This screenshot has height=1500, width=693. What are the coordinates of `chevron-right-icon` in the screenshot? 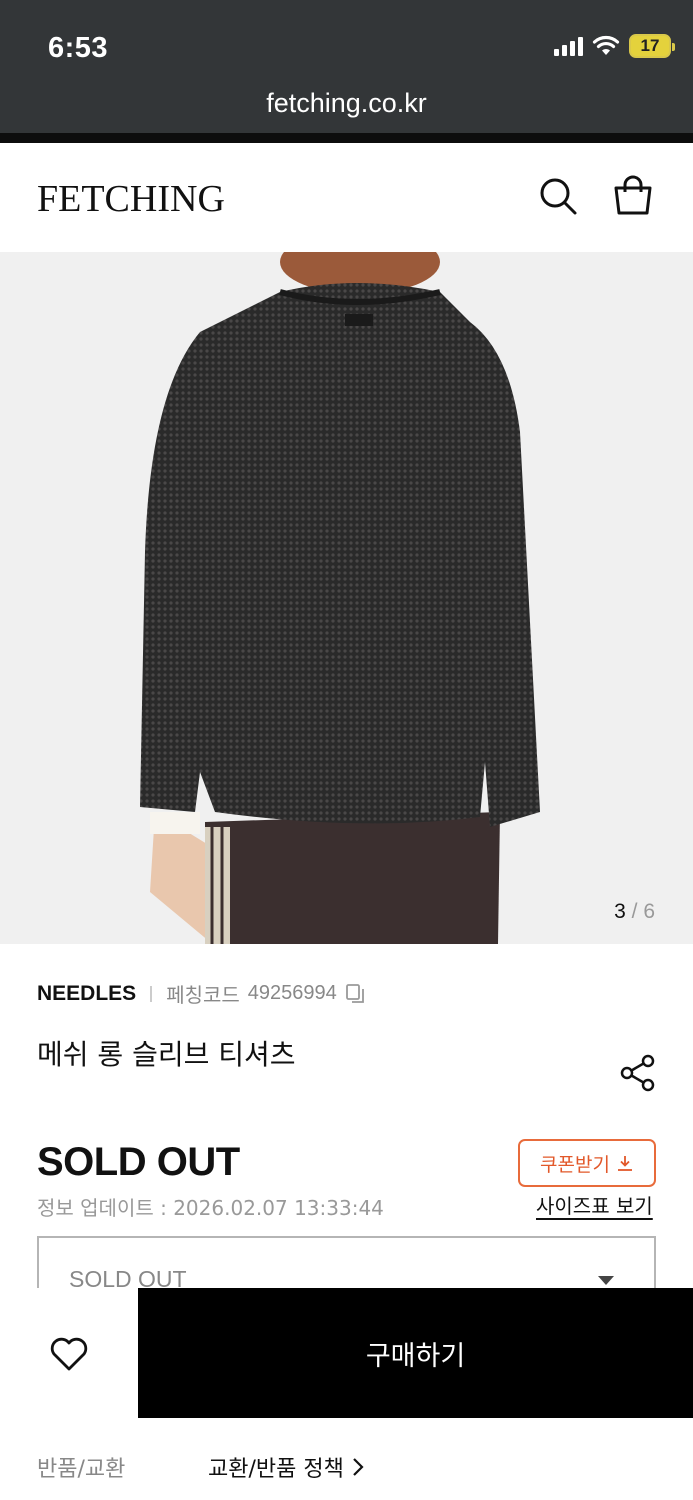 It's located at (358, 1467).